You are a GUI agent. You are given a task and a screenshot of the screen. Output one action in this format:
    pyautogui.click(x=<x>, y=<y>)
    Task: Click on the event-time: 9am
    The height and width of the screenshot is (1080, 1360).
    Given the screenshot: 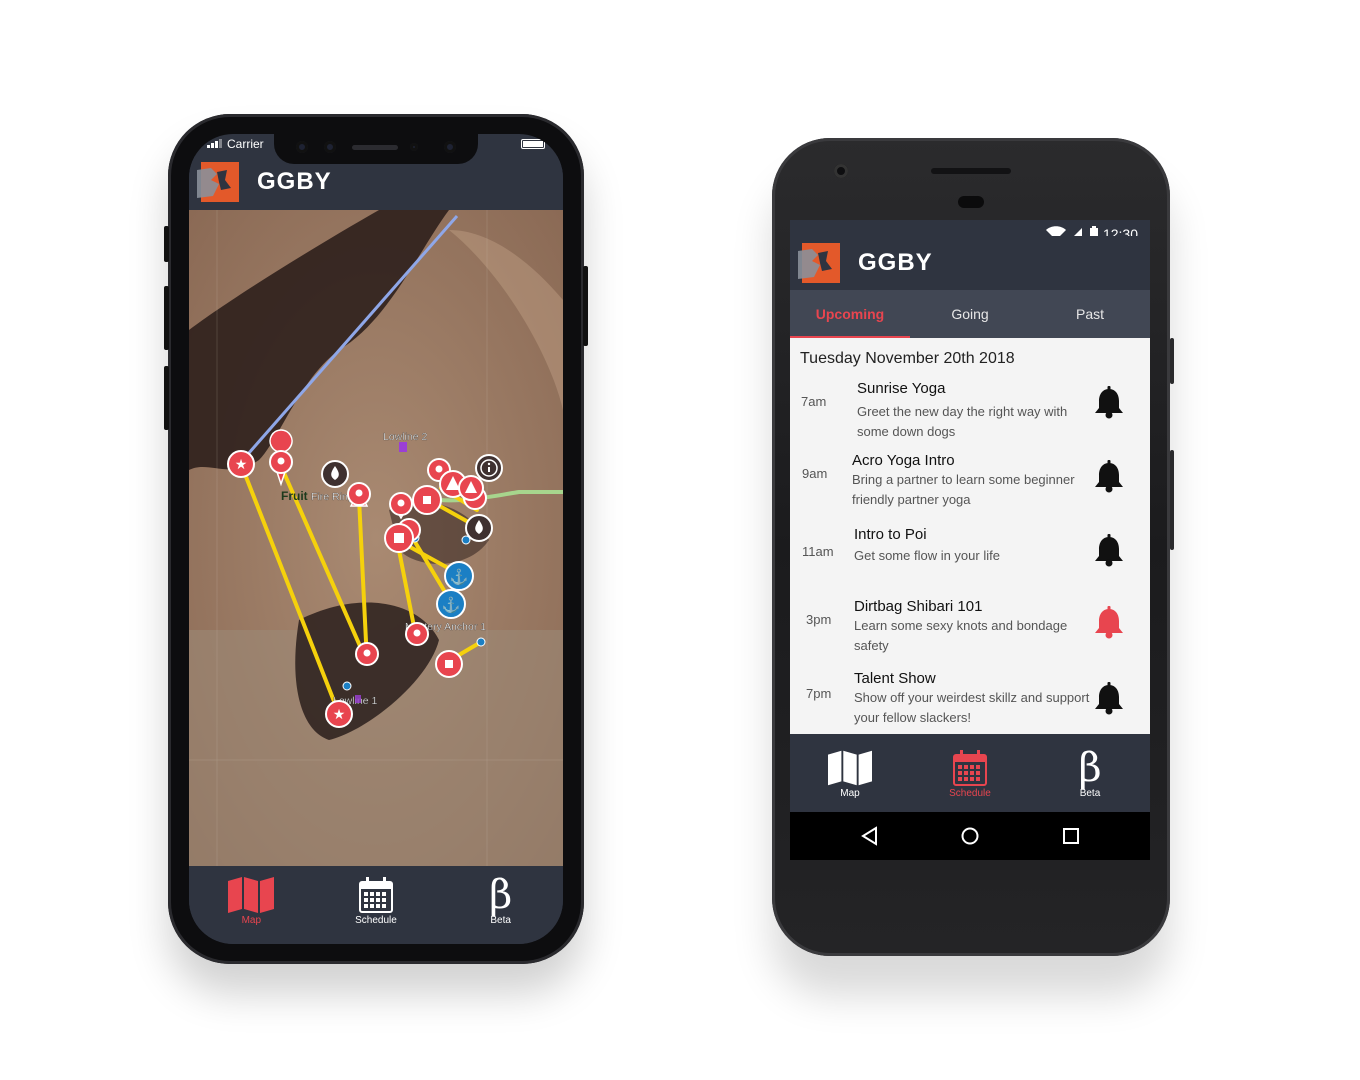 What is the action you would take?
    pyautogui.click(x=815, y=473)
    